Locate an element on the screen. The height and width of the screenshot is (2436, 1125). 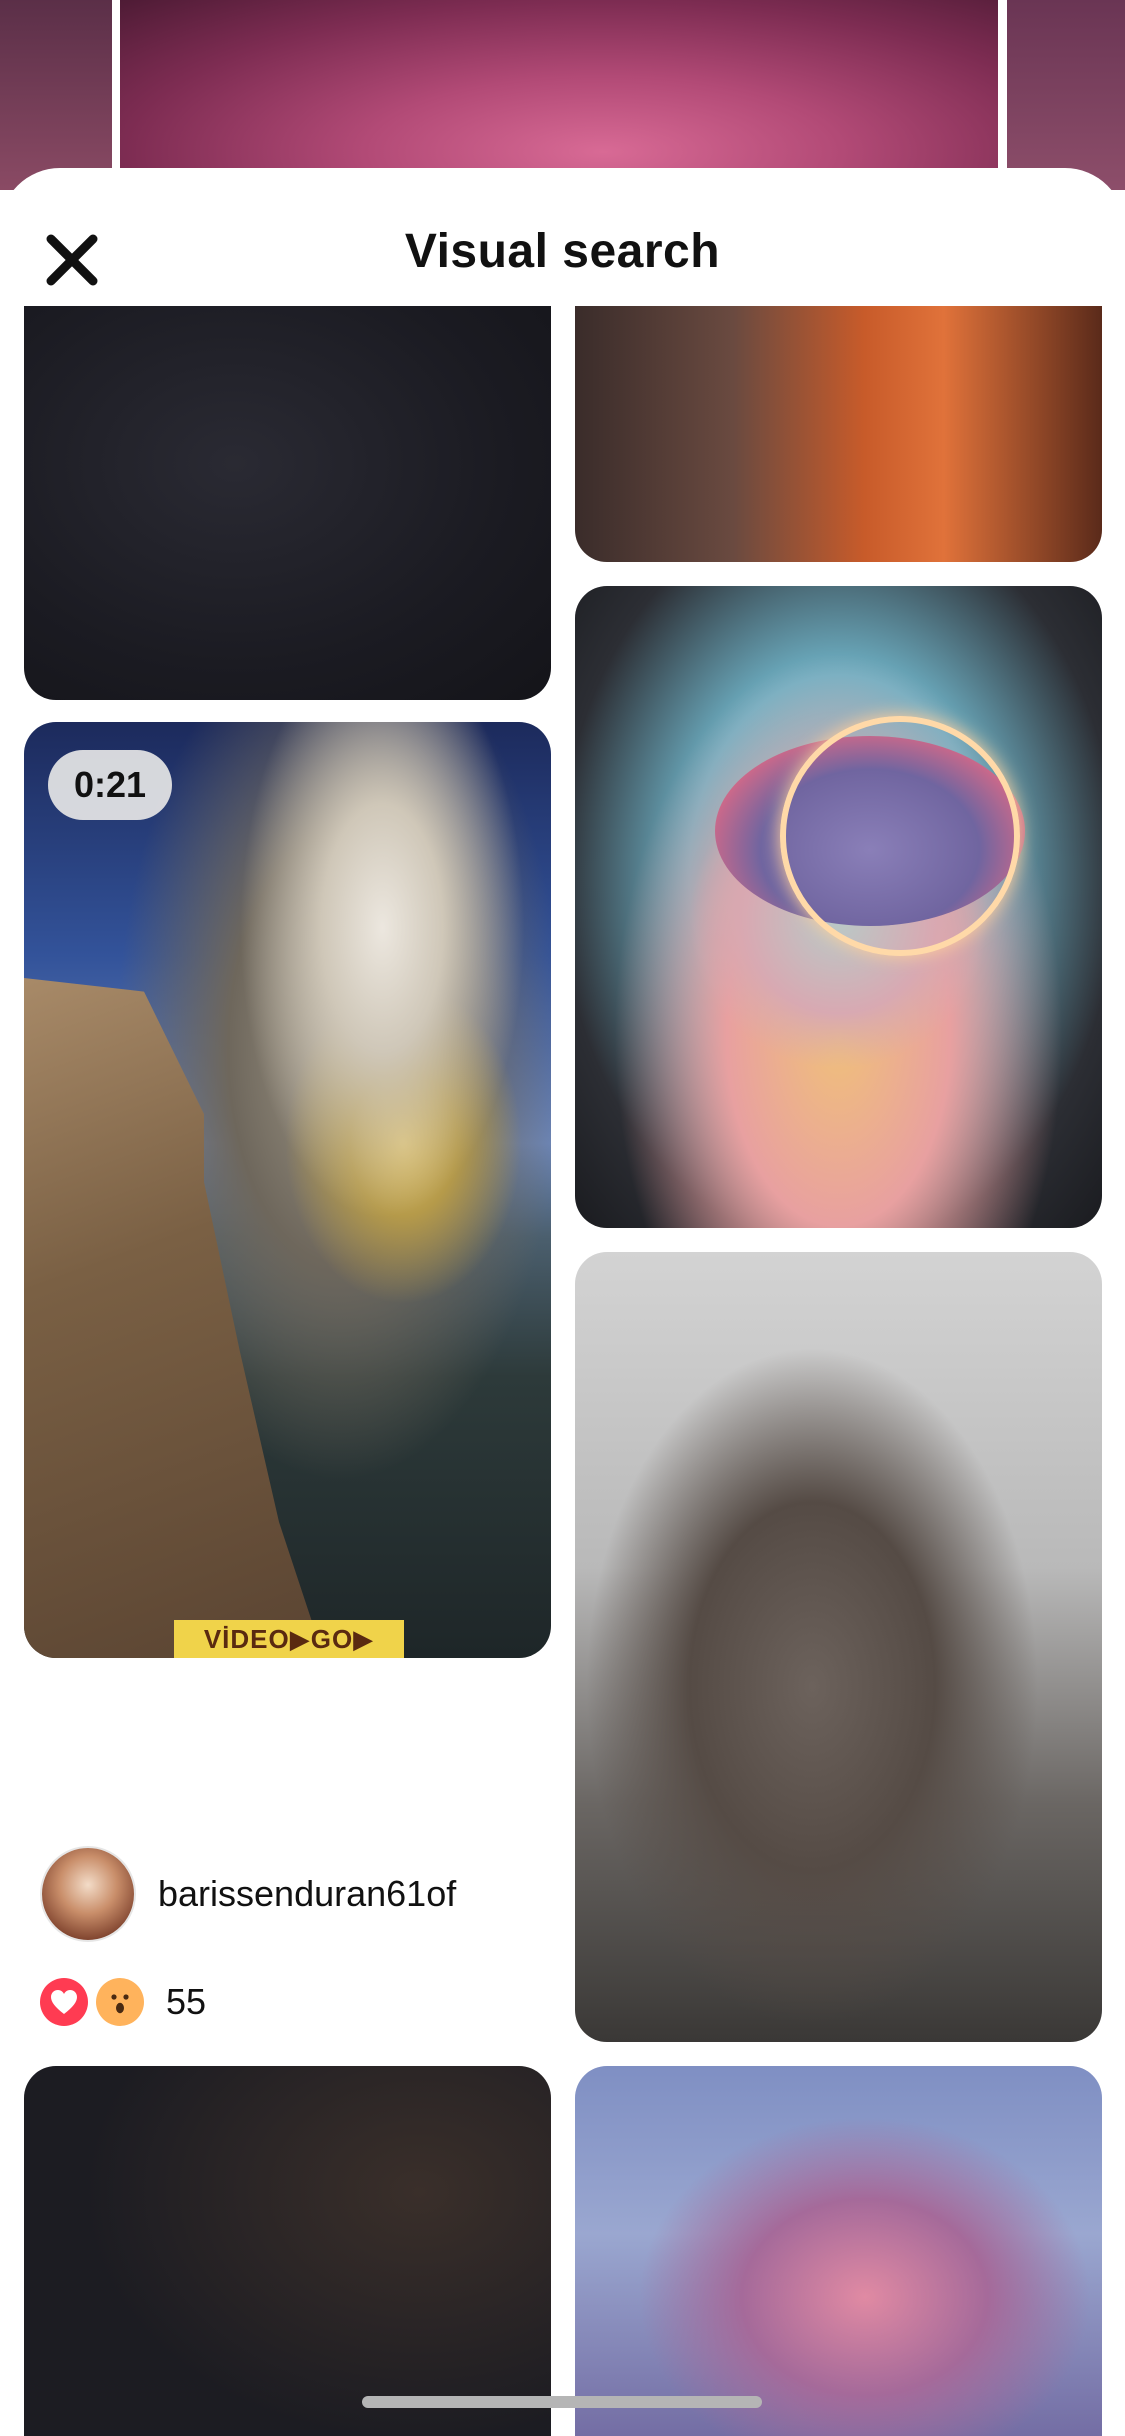
cliff-illustration is located at coordinates (174, 1318).